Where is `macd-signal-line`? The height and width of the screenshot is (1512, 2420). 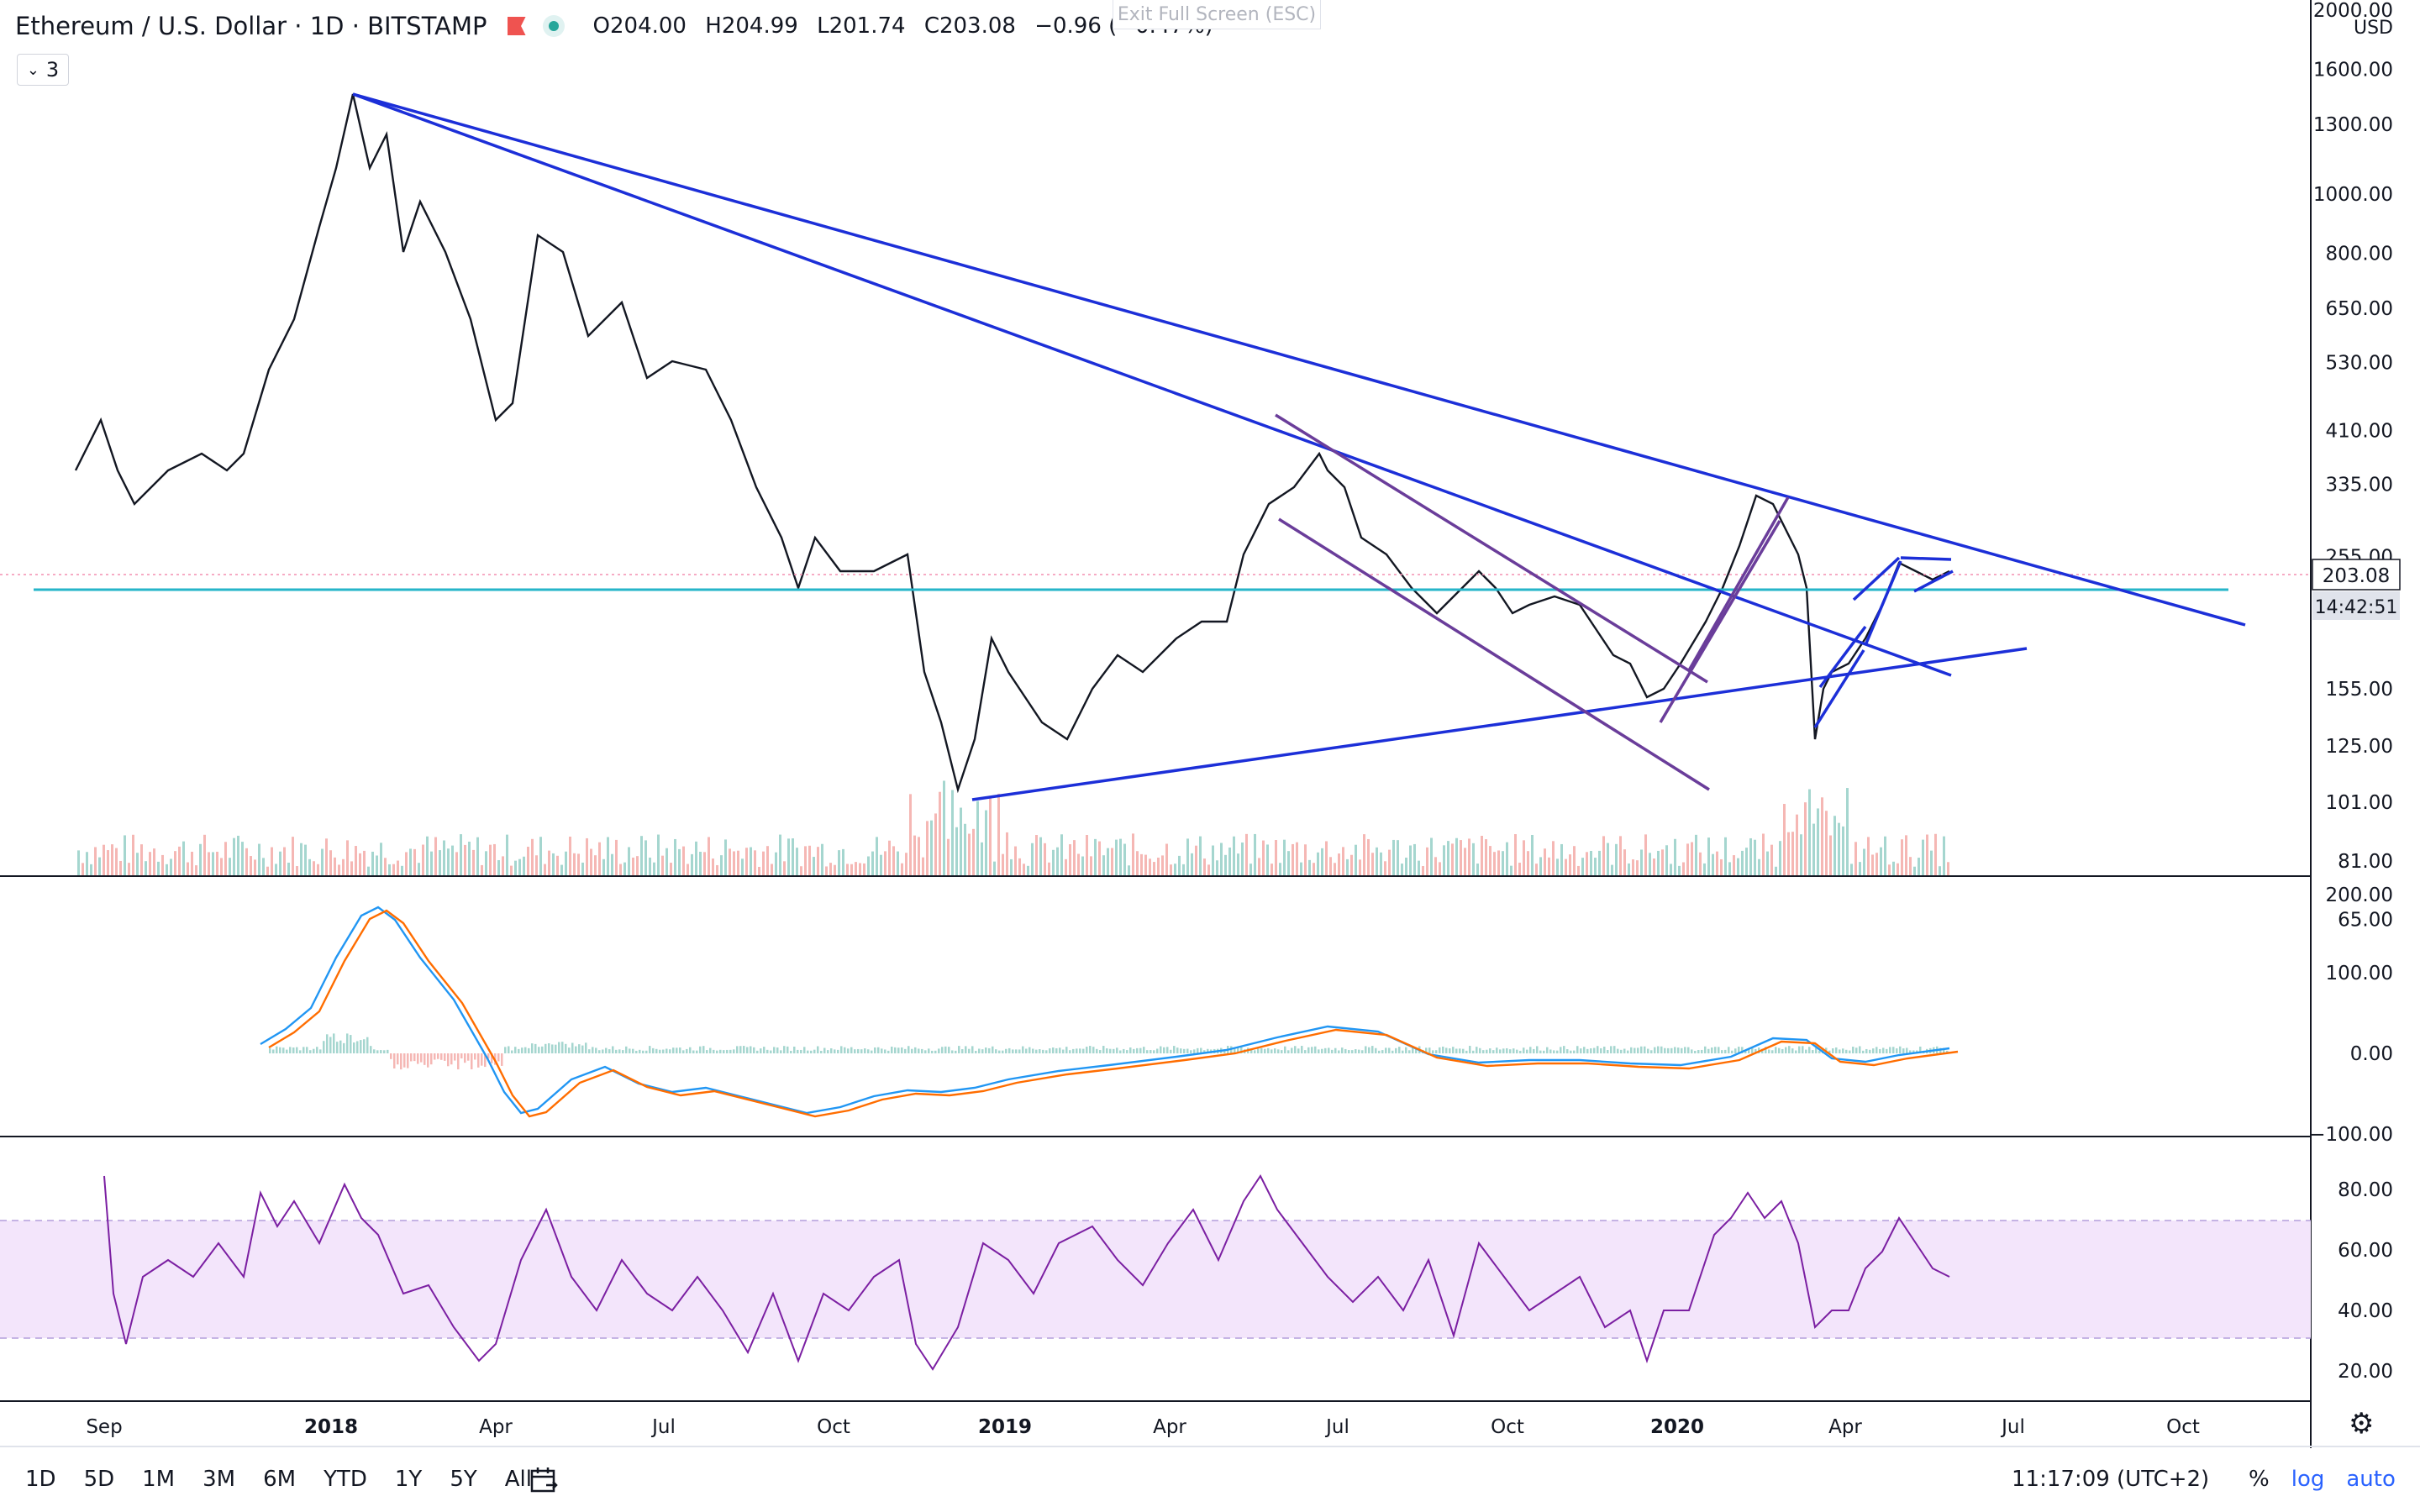
macd-signal-line is located at coordinates (1113, 1013).